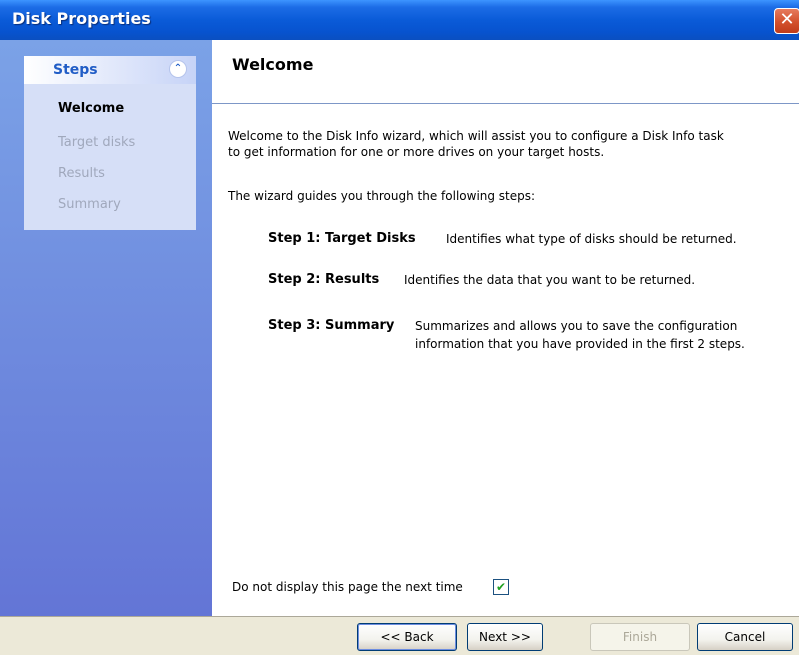 The image size is (799, 655). I want to click on steps-panel-header: Steps ⌃, so click(110, 70).